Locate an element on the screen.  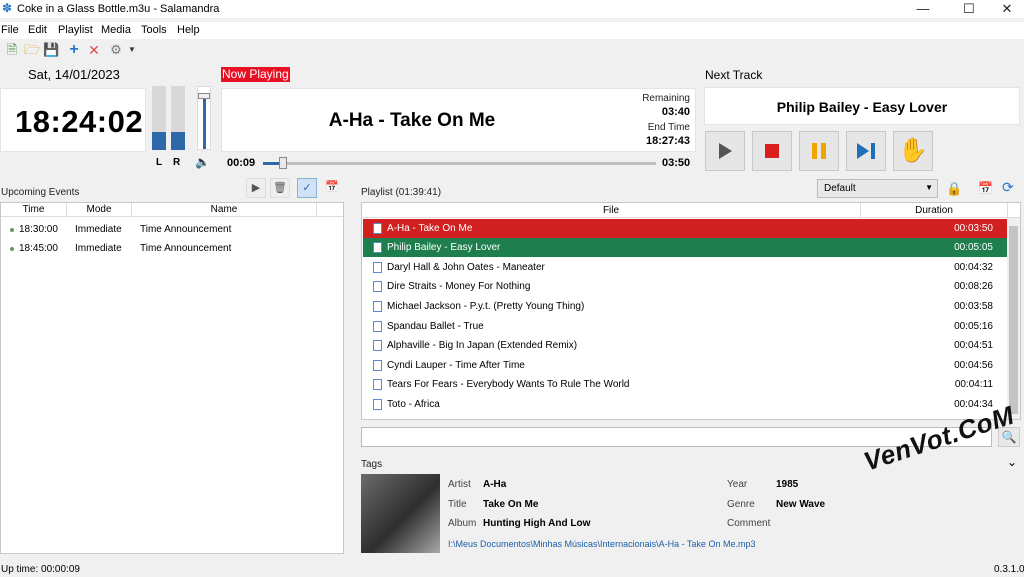
open-folder-icon: 🗁 is located at coordinates (32, 50).